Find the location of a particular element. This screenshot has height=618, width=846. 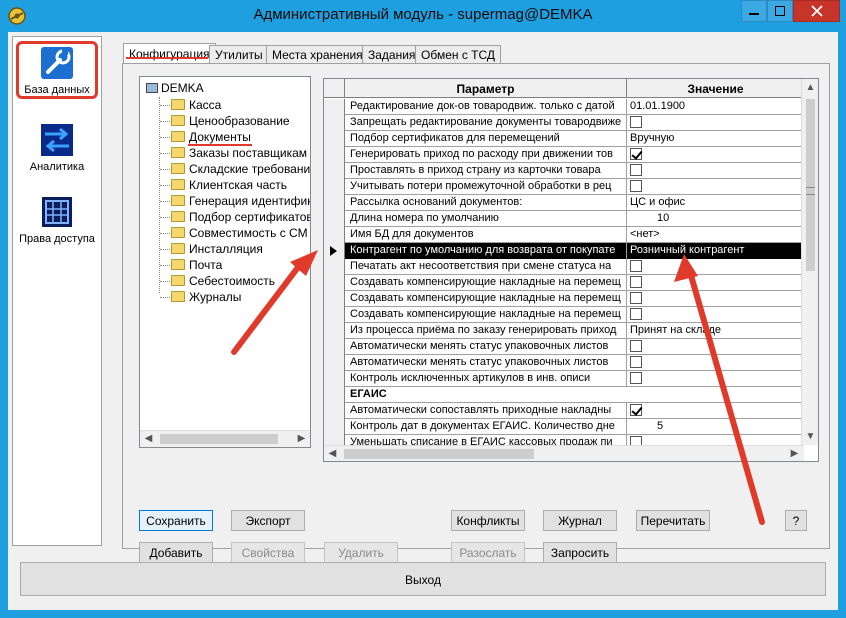

grid-header-value: Значение is located at coordinates (715, 88).